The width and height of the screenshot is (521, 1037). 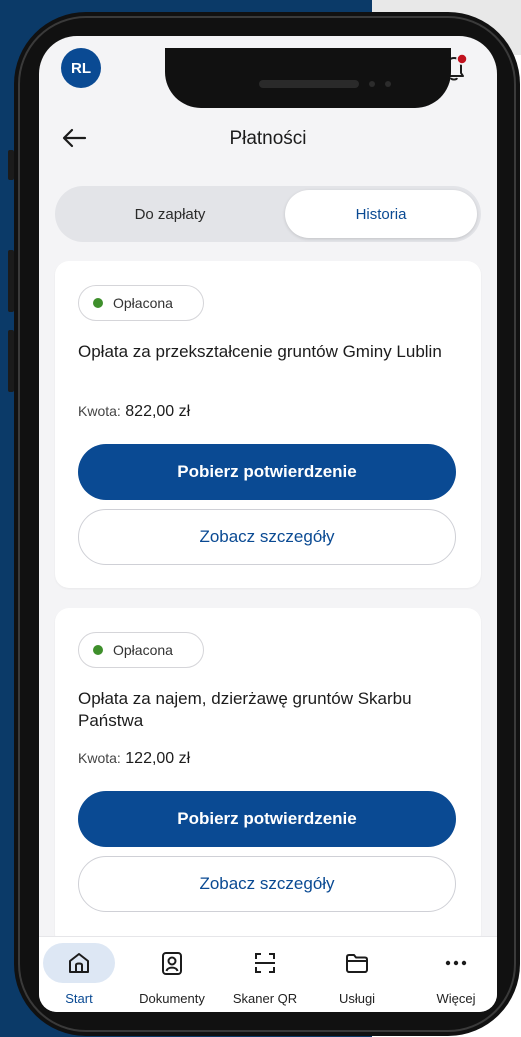 I want to click on nav-item-start: Start, so click(x=82, y=974).